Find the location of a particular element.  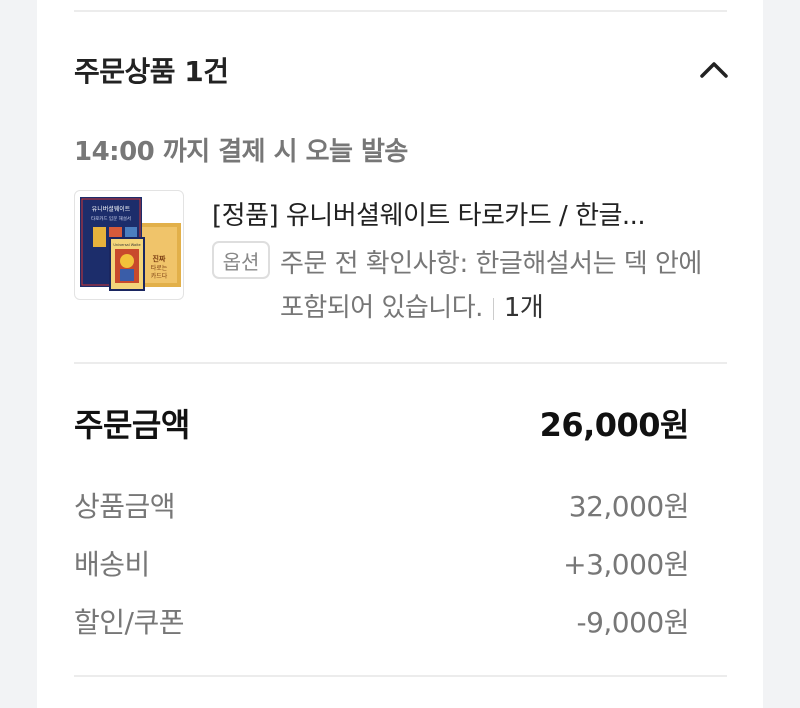

option-badge: 옵션 is located at coordinates (241, 260).